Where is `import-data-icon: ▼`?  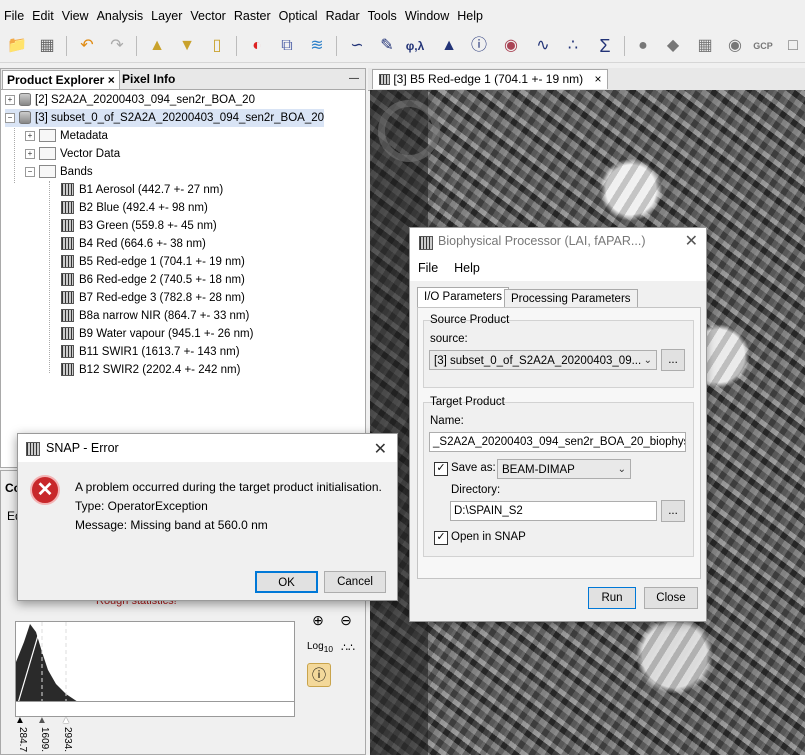 import-data-icon: ▼ is located at coordinates (187, 46).